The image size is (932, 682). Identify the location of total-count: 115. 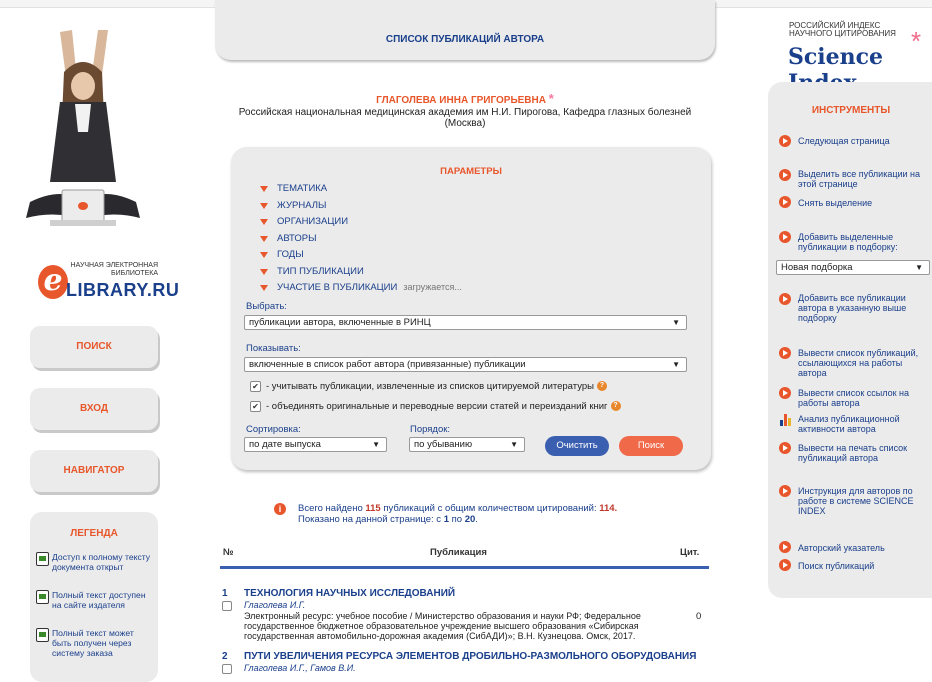
(373, 508).